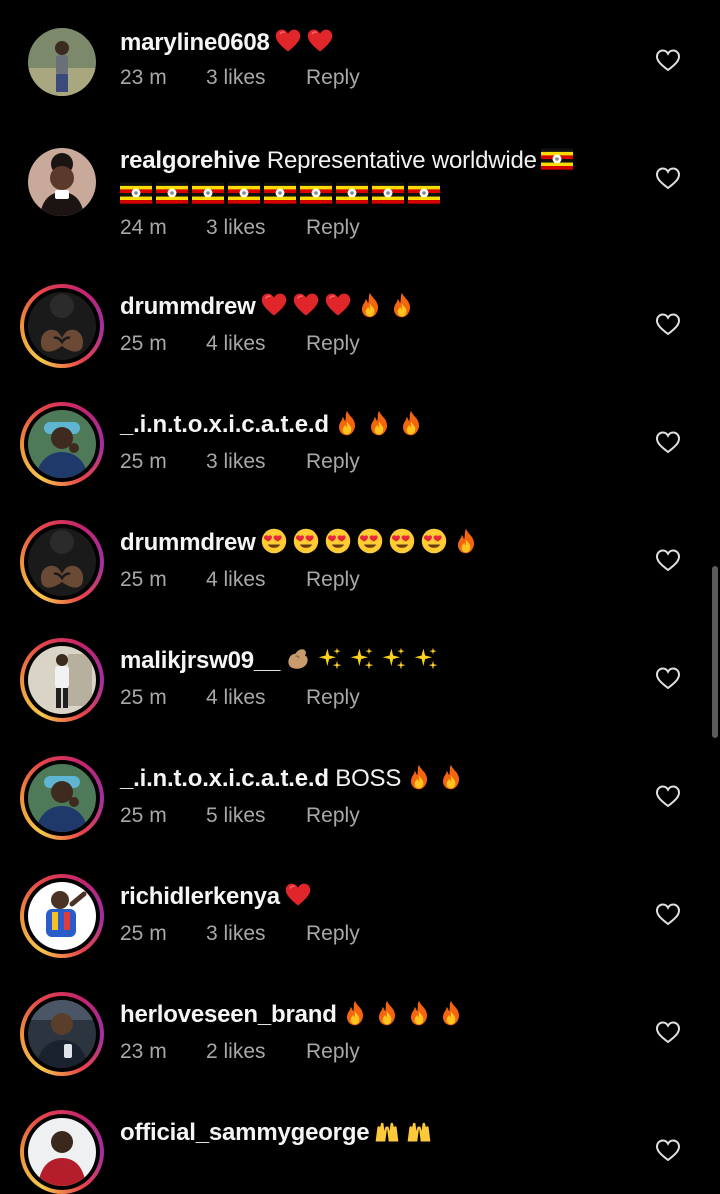 This screenshot has height=1194, width=720. What do you see at coordinates (200, 896) in the screenshot?
I see `comment-username: richidlerkenya` at bounding box center [200, 896].